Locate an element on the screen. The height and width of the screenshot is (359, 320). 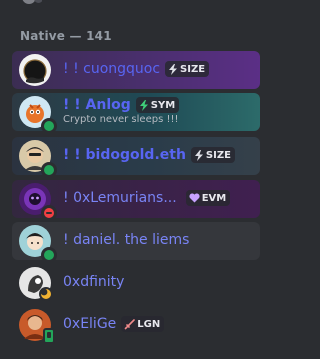
guild-tag-label: LGN is located at coordinates (149, 324).